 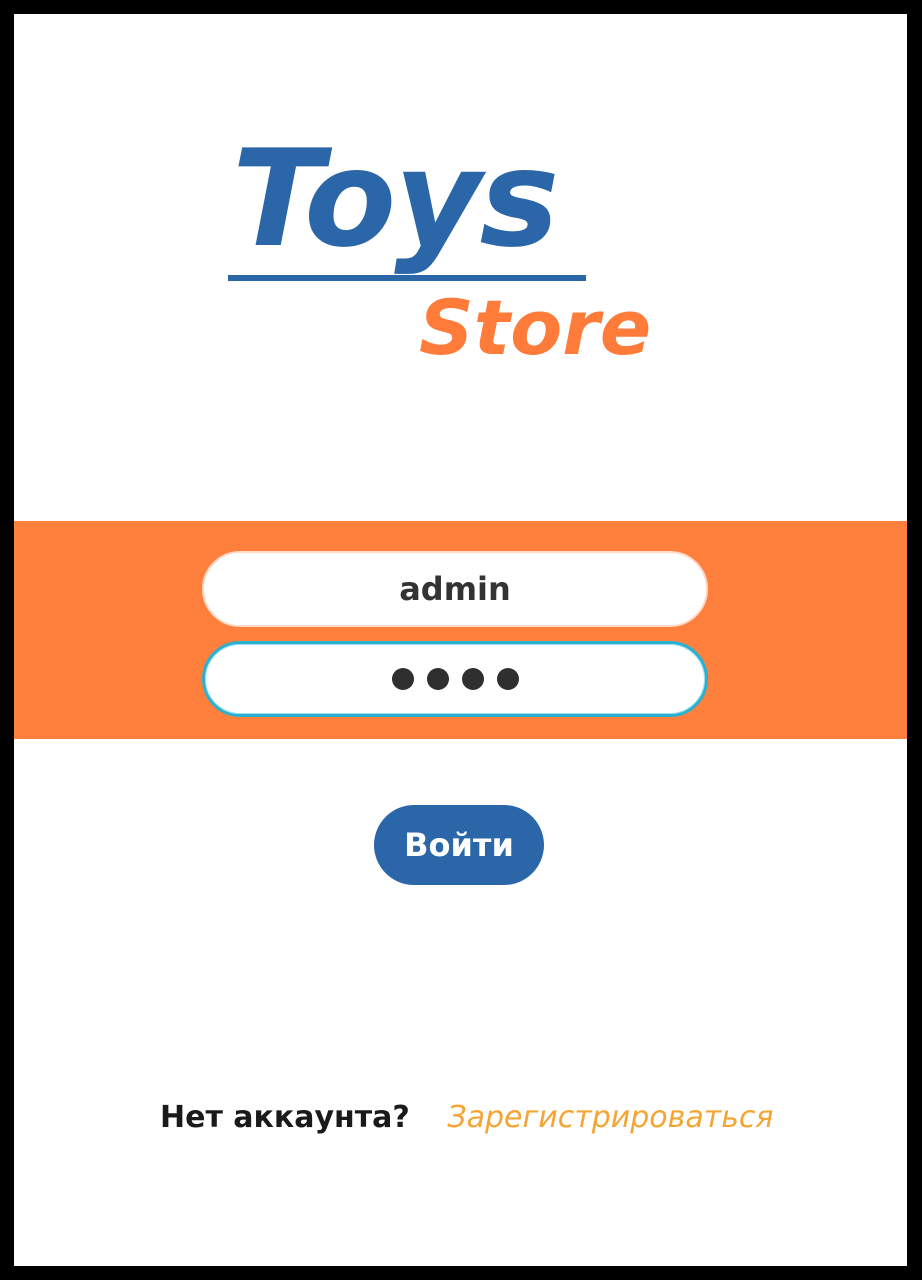 I want to click on password-mask, so click(x=455, y=679).